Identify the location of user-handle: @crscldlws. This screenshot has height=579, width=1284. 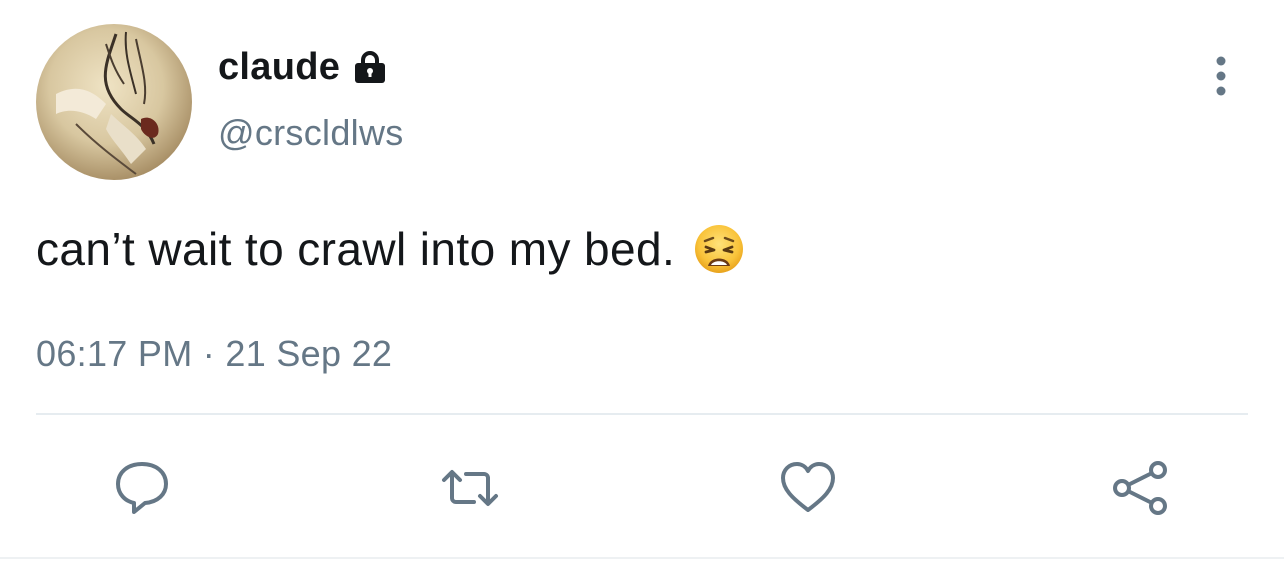
(311, 133).